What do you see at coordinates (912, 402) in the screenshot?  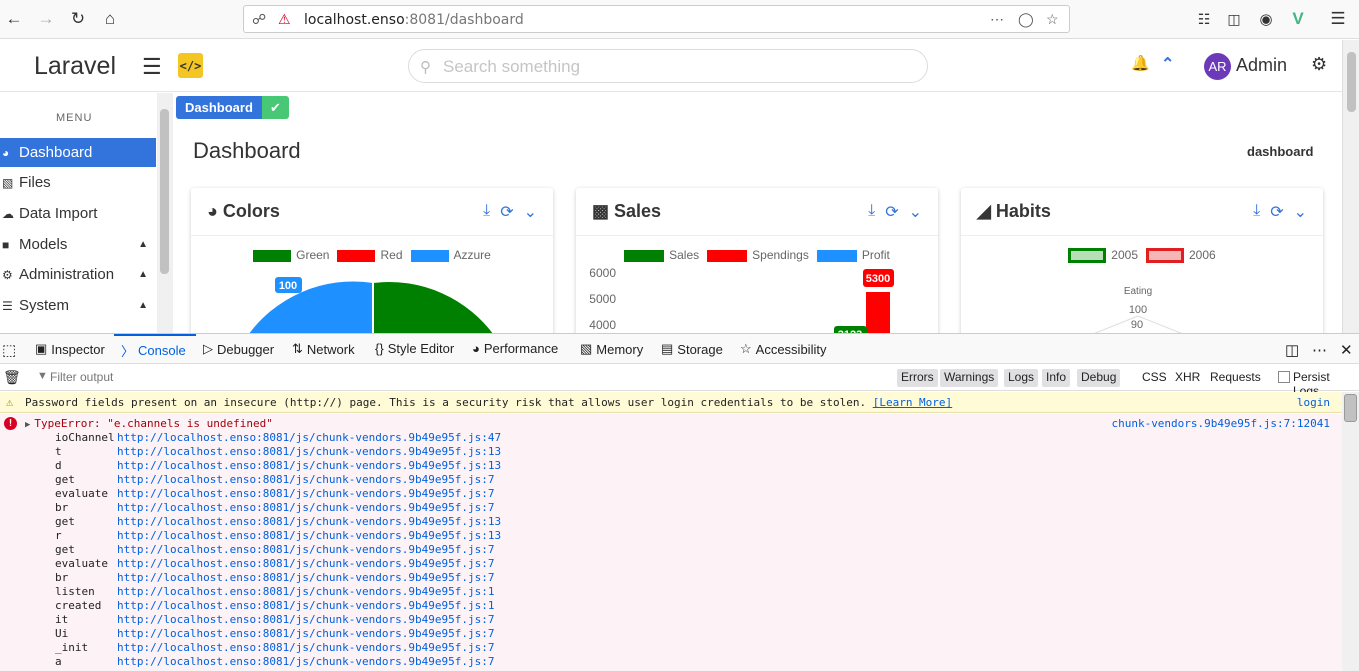 I see `learn-more-link: [Learn More]` at bounding box center [912, 402].